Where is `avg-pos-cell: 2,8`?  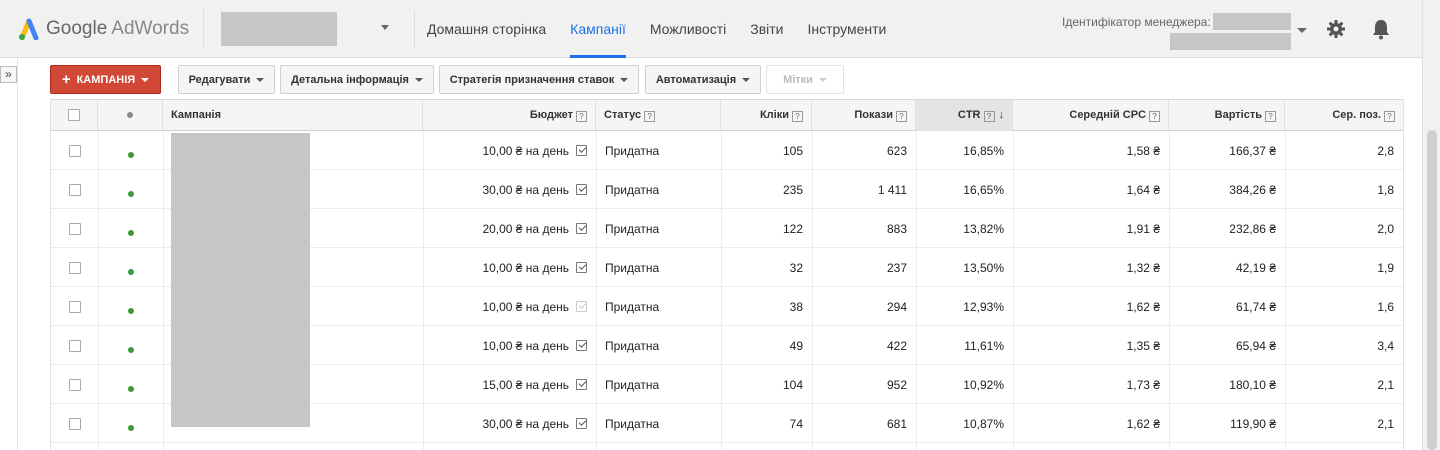 avg-pos-cell: 2,8 is located at coordinates (1385, 150).